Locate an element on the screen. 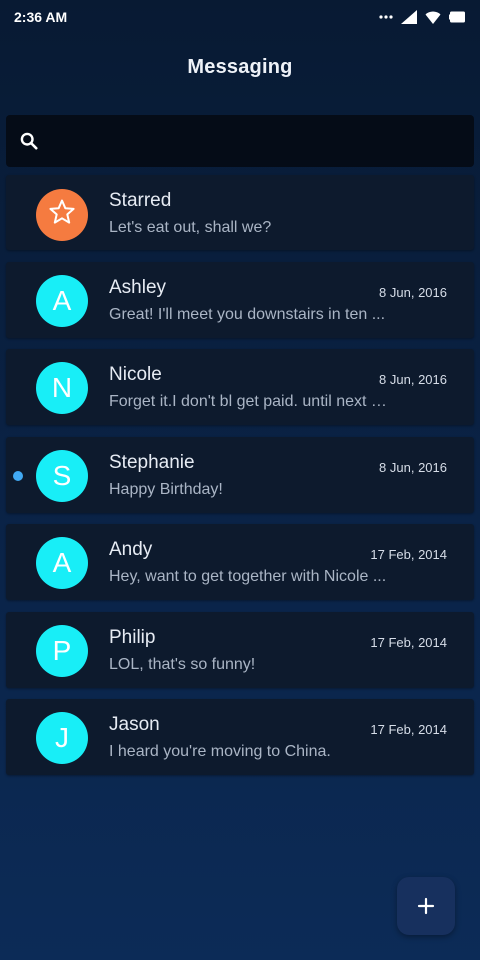 Image resolution: width=480 pixels, height=960 pixels. contact-name: Stephanie is located at coordinates (152, 462).